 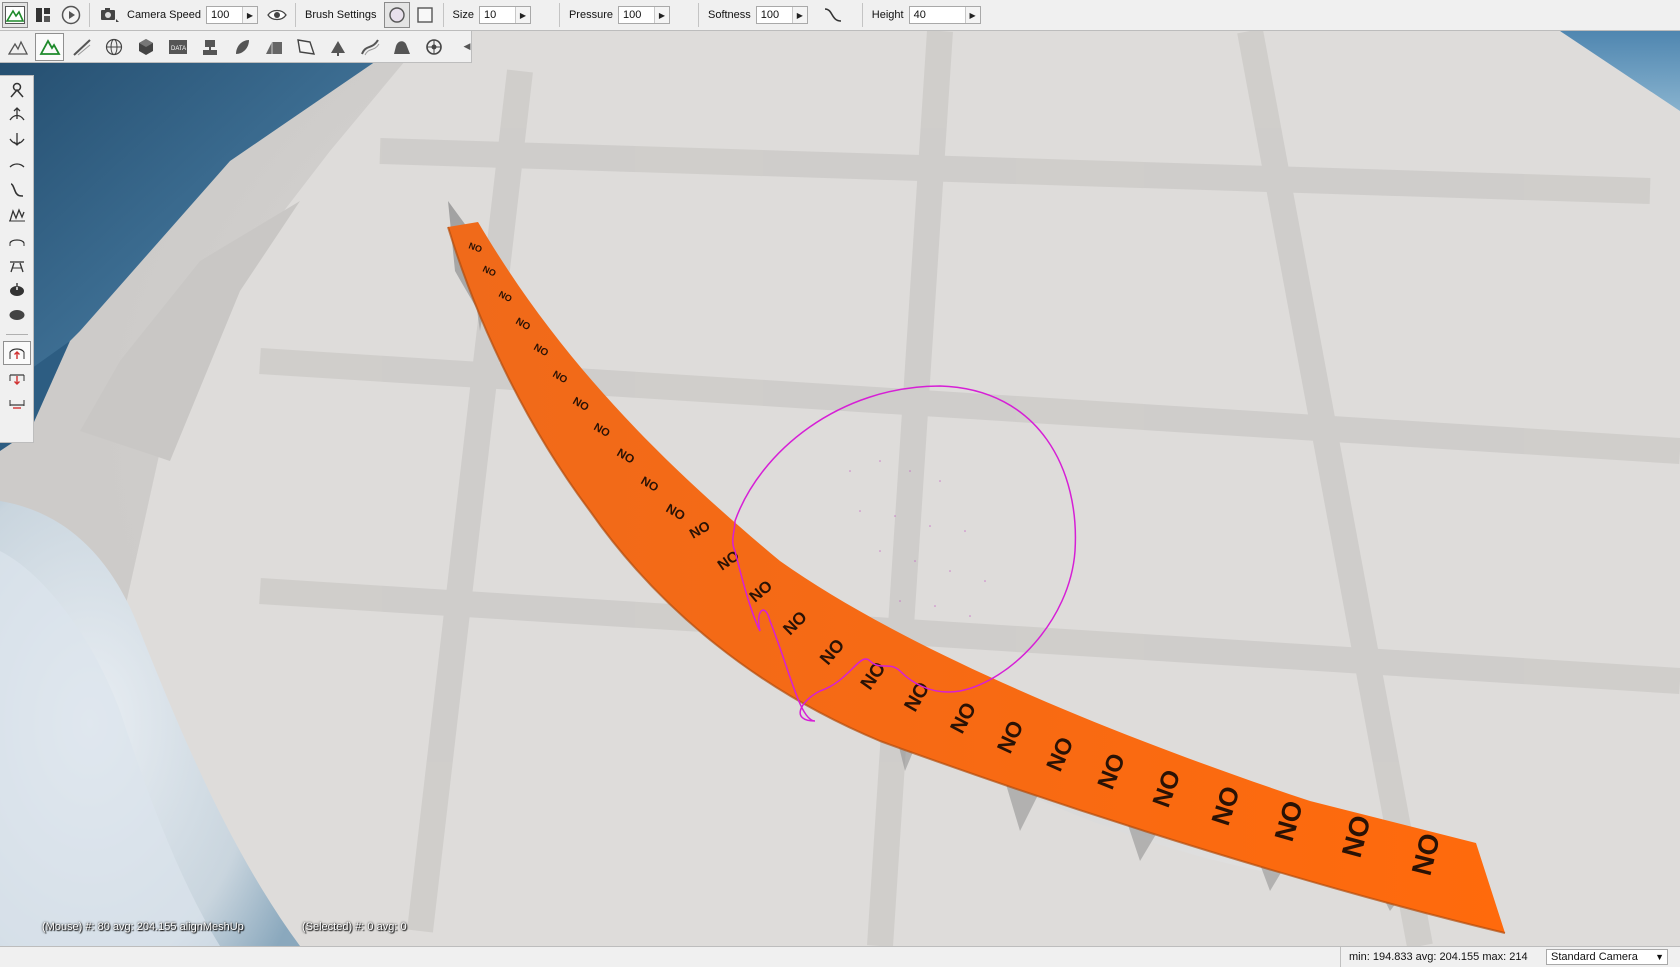 I want to click on brush-lower-icon, so click(x=17, y=140).